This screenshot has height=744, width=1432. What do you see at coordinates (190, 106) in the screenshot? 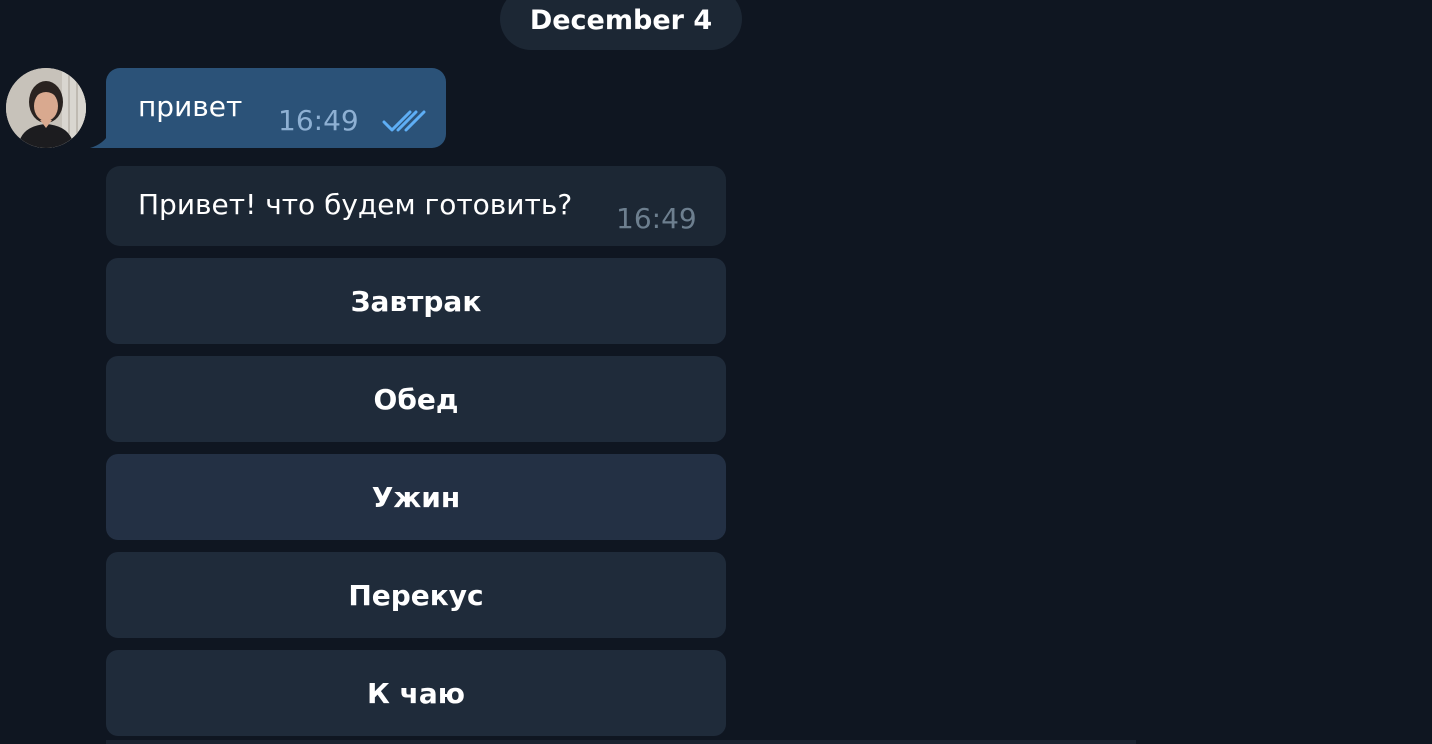
I see `message-text: привет` at bounding box center [190, 106].